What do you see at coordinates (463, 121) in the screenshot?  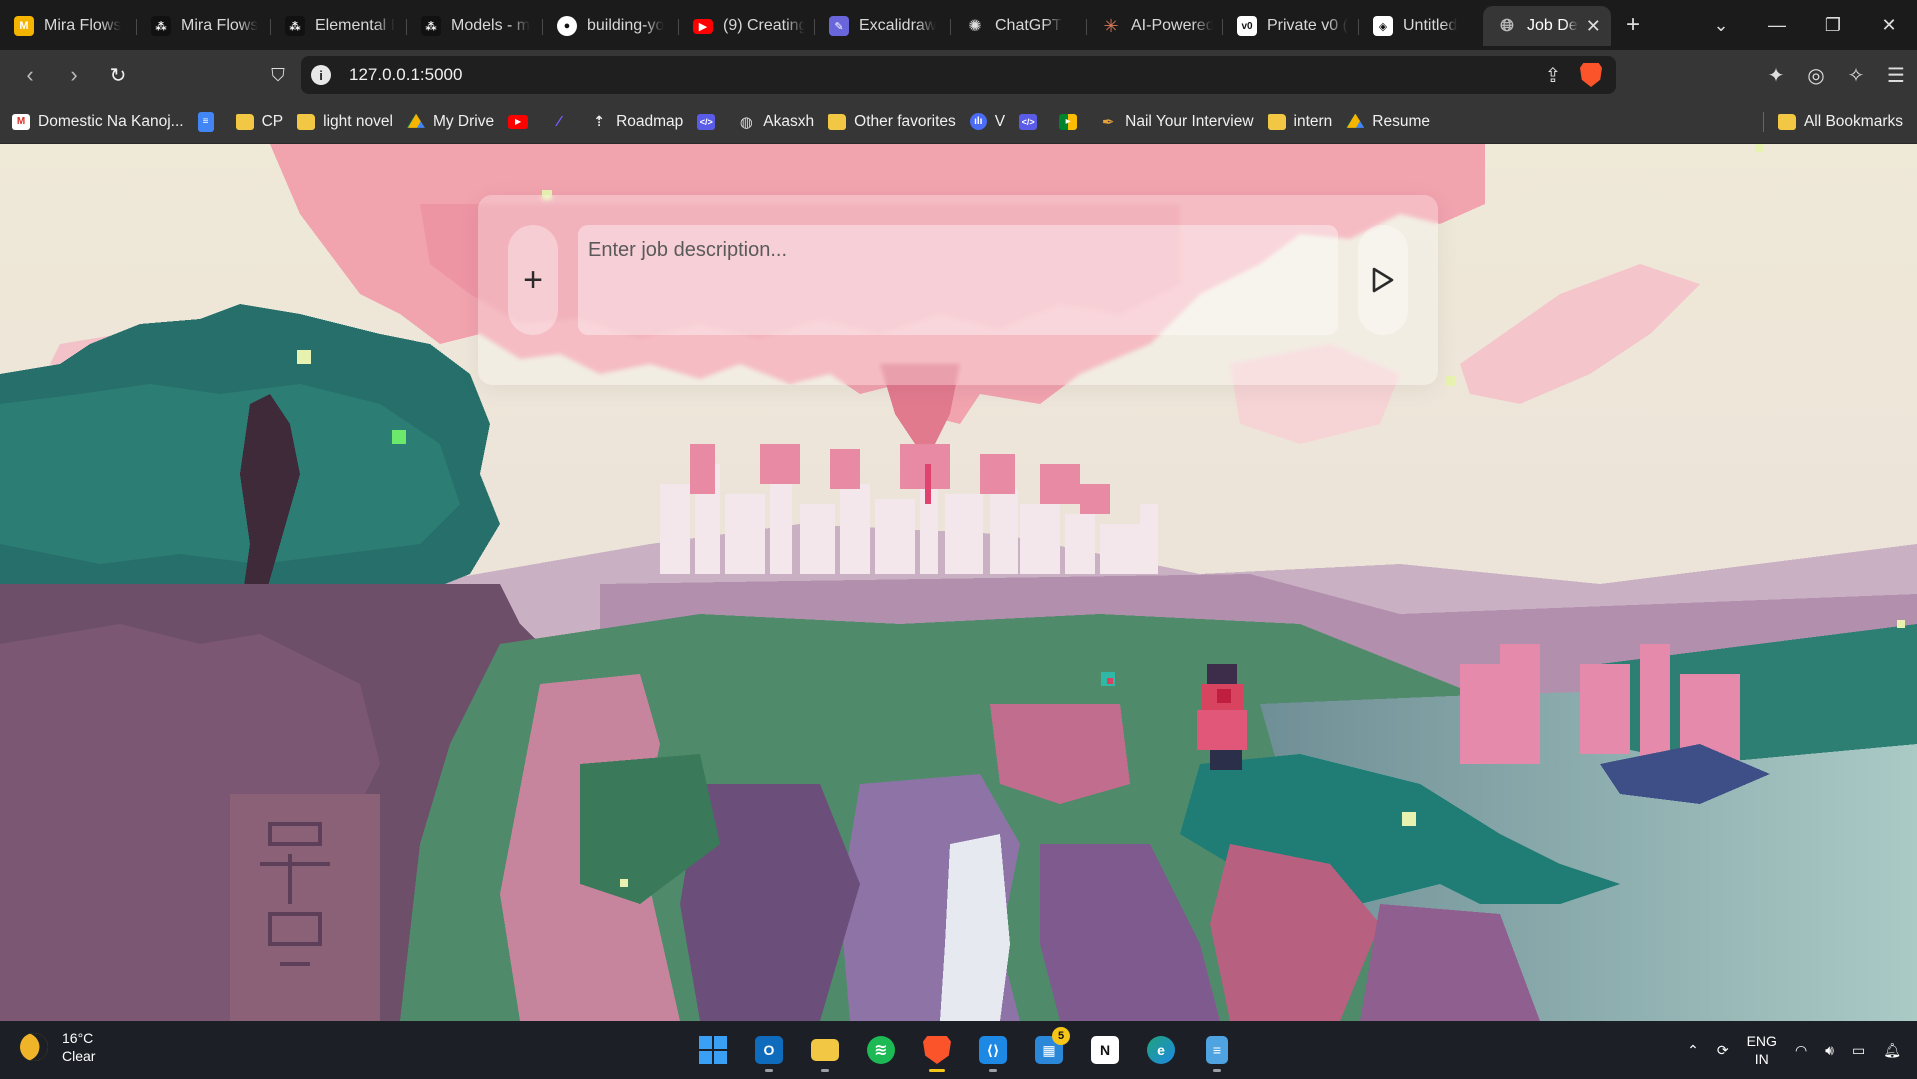 I see `bookmark-label: My Drive` at bounding box center [463, 121].